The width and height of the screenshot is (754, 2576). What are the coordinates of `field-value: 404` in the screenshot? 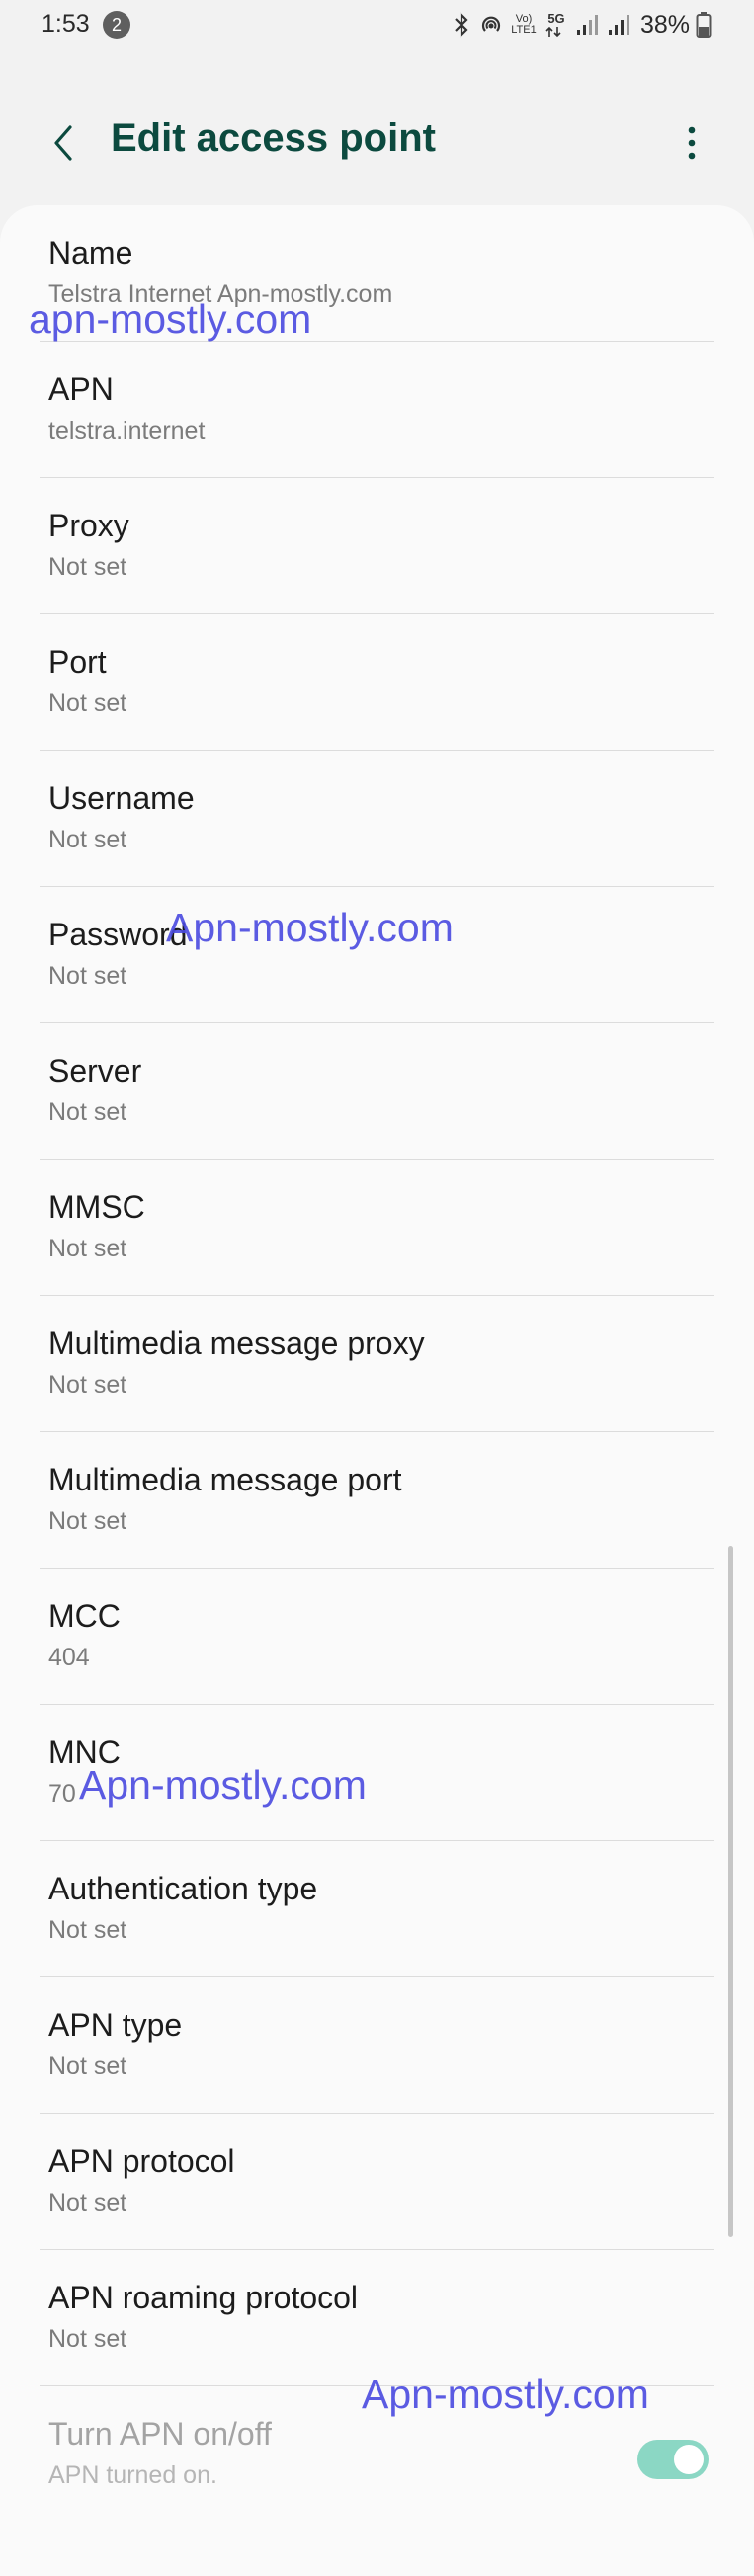 It's located at (69, 1657).